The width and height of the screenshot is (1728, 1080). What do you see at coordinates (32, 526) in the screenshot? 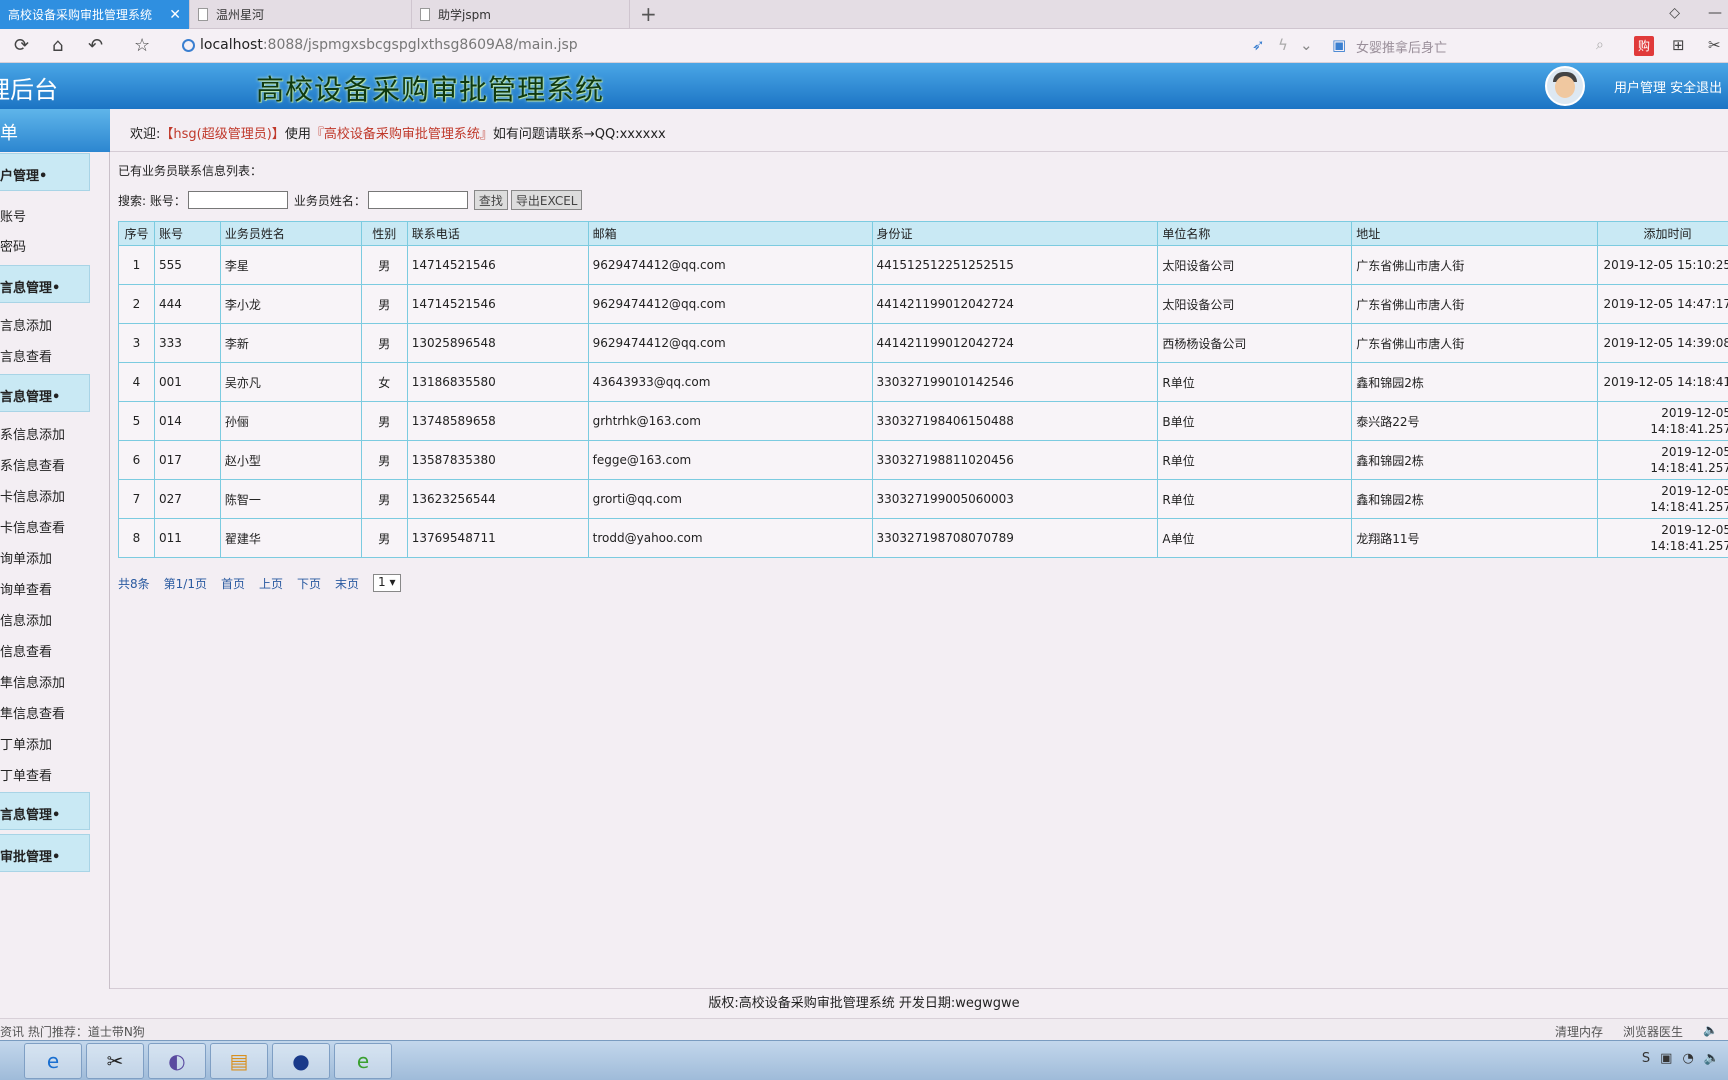
I see `sidebar-item: 卡信息查看` at bounding box center [32, 526].